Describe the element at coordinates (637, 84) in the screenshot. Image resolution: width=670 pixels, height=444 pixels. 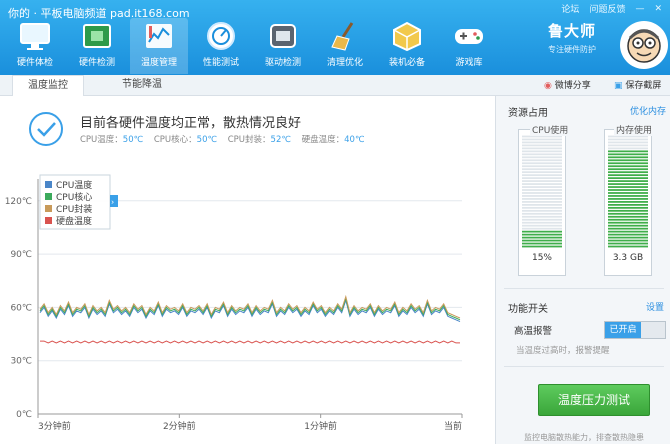
I see `save-screenshot-button: ▣ 保存截屏` at that location.